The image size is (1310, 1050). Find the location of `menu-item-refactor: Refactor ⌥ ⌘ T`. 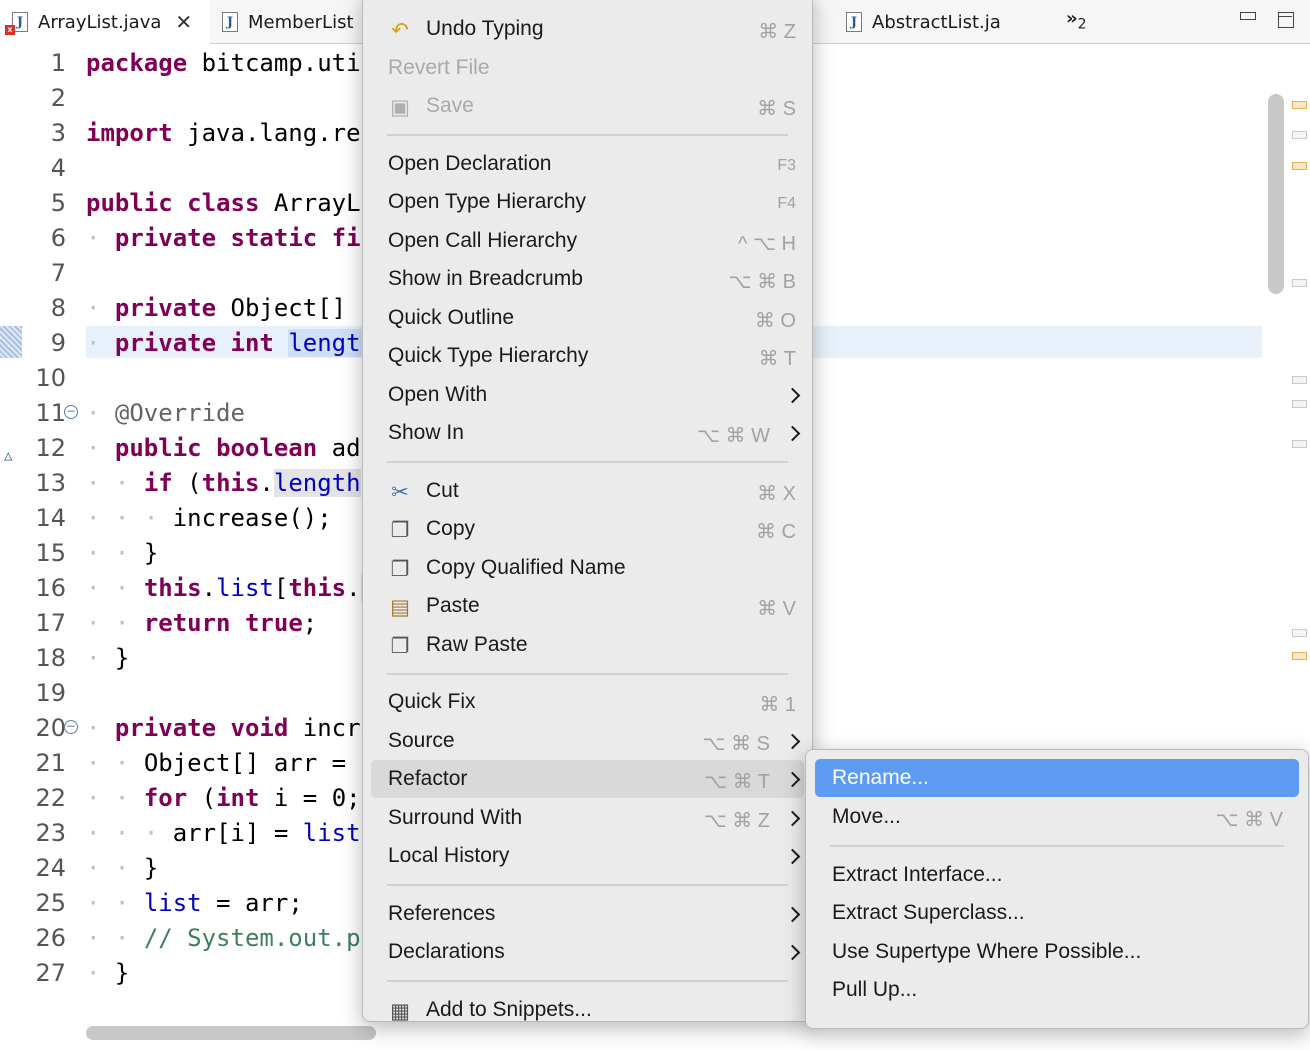

menu-item-refactor: Refactor ⌥ ⌘ T is located at coordinates (587, 779).